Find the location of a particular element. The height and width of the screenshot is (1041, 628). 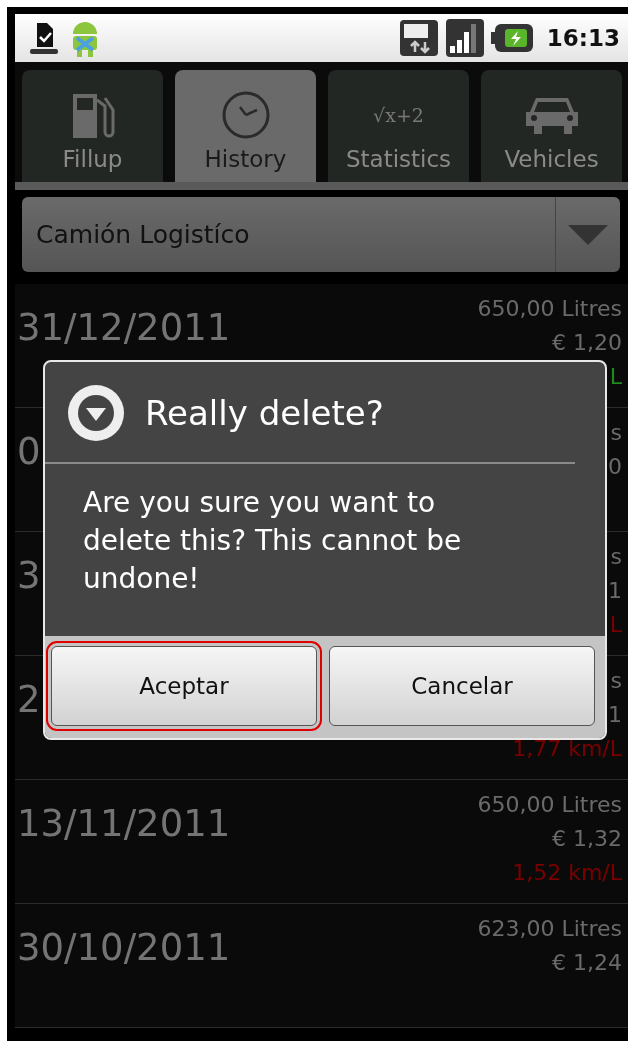

unit-price: € 1,24 is located at coordinates (587, 963).